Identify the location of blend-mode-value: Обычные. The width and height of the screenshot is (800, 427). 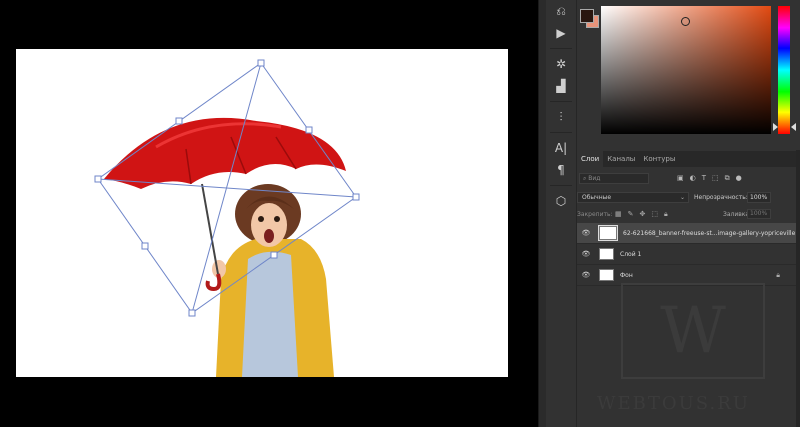
(597, 197).